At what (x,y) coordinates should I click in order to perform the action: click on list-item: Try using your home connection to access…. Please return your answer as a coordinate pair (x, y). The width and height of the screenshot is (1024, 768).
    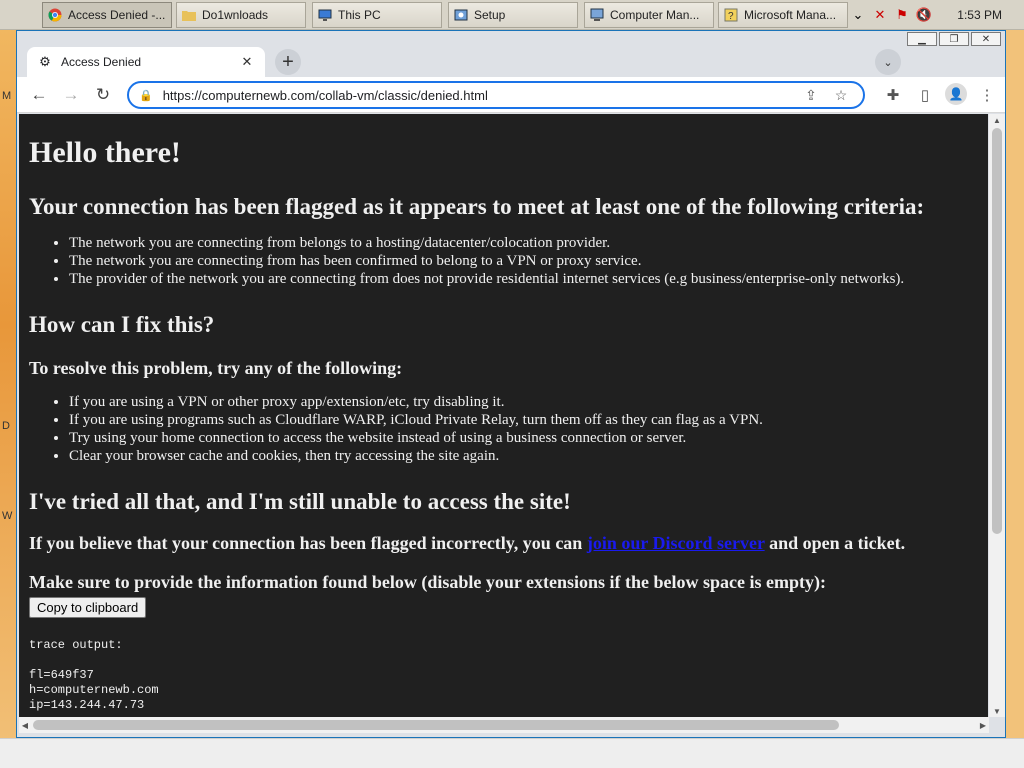
    Looking at the image, I should click on (523, 438).